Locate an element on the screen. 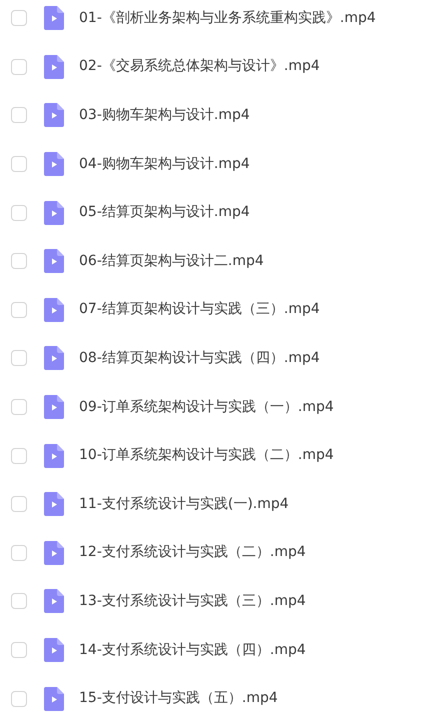 The width and height of the screenshot is (435, 721). file-name: 11-支付系统设计与实践(一).mp4 is located at coordinates (184, 504).